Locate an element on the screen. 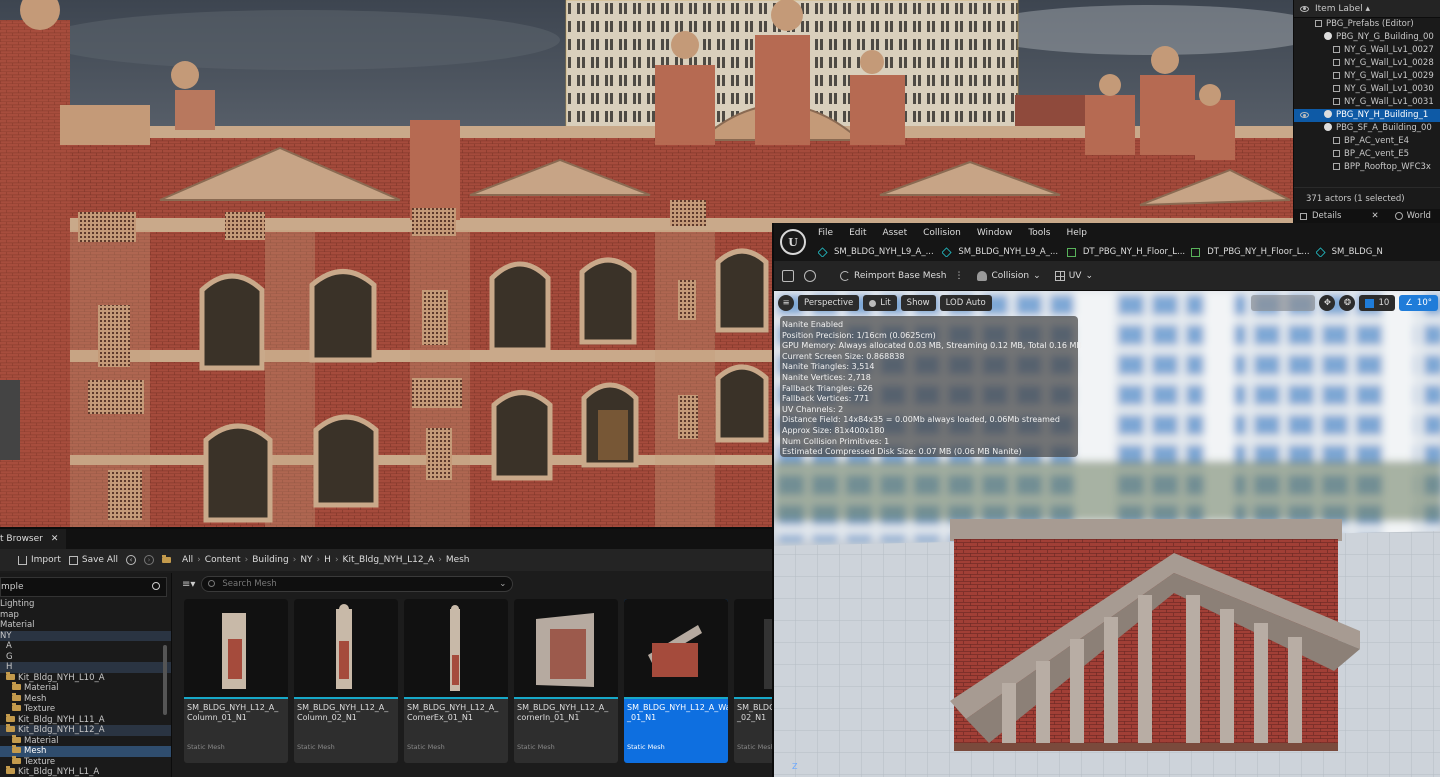  save-icon is located at coordinates (788, 275).